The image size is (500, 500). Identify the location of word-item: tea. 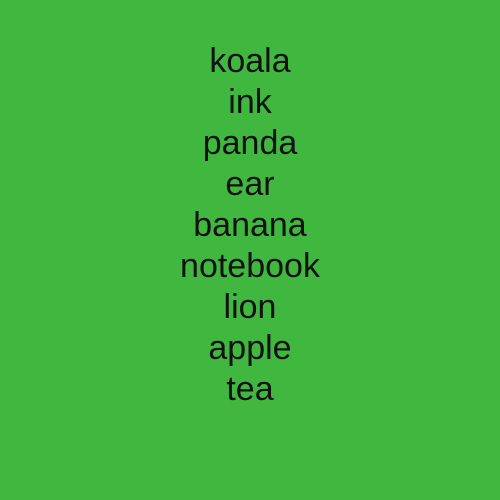
(250, 389).